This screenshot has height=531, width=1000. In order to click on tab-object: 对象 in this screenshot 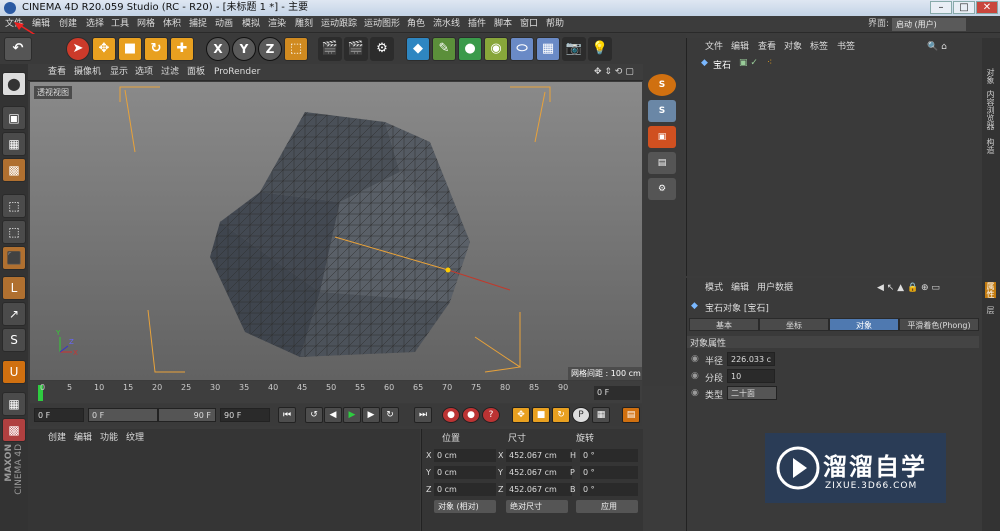, I will do `click(864, 324)`.